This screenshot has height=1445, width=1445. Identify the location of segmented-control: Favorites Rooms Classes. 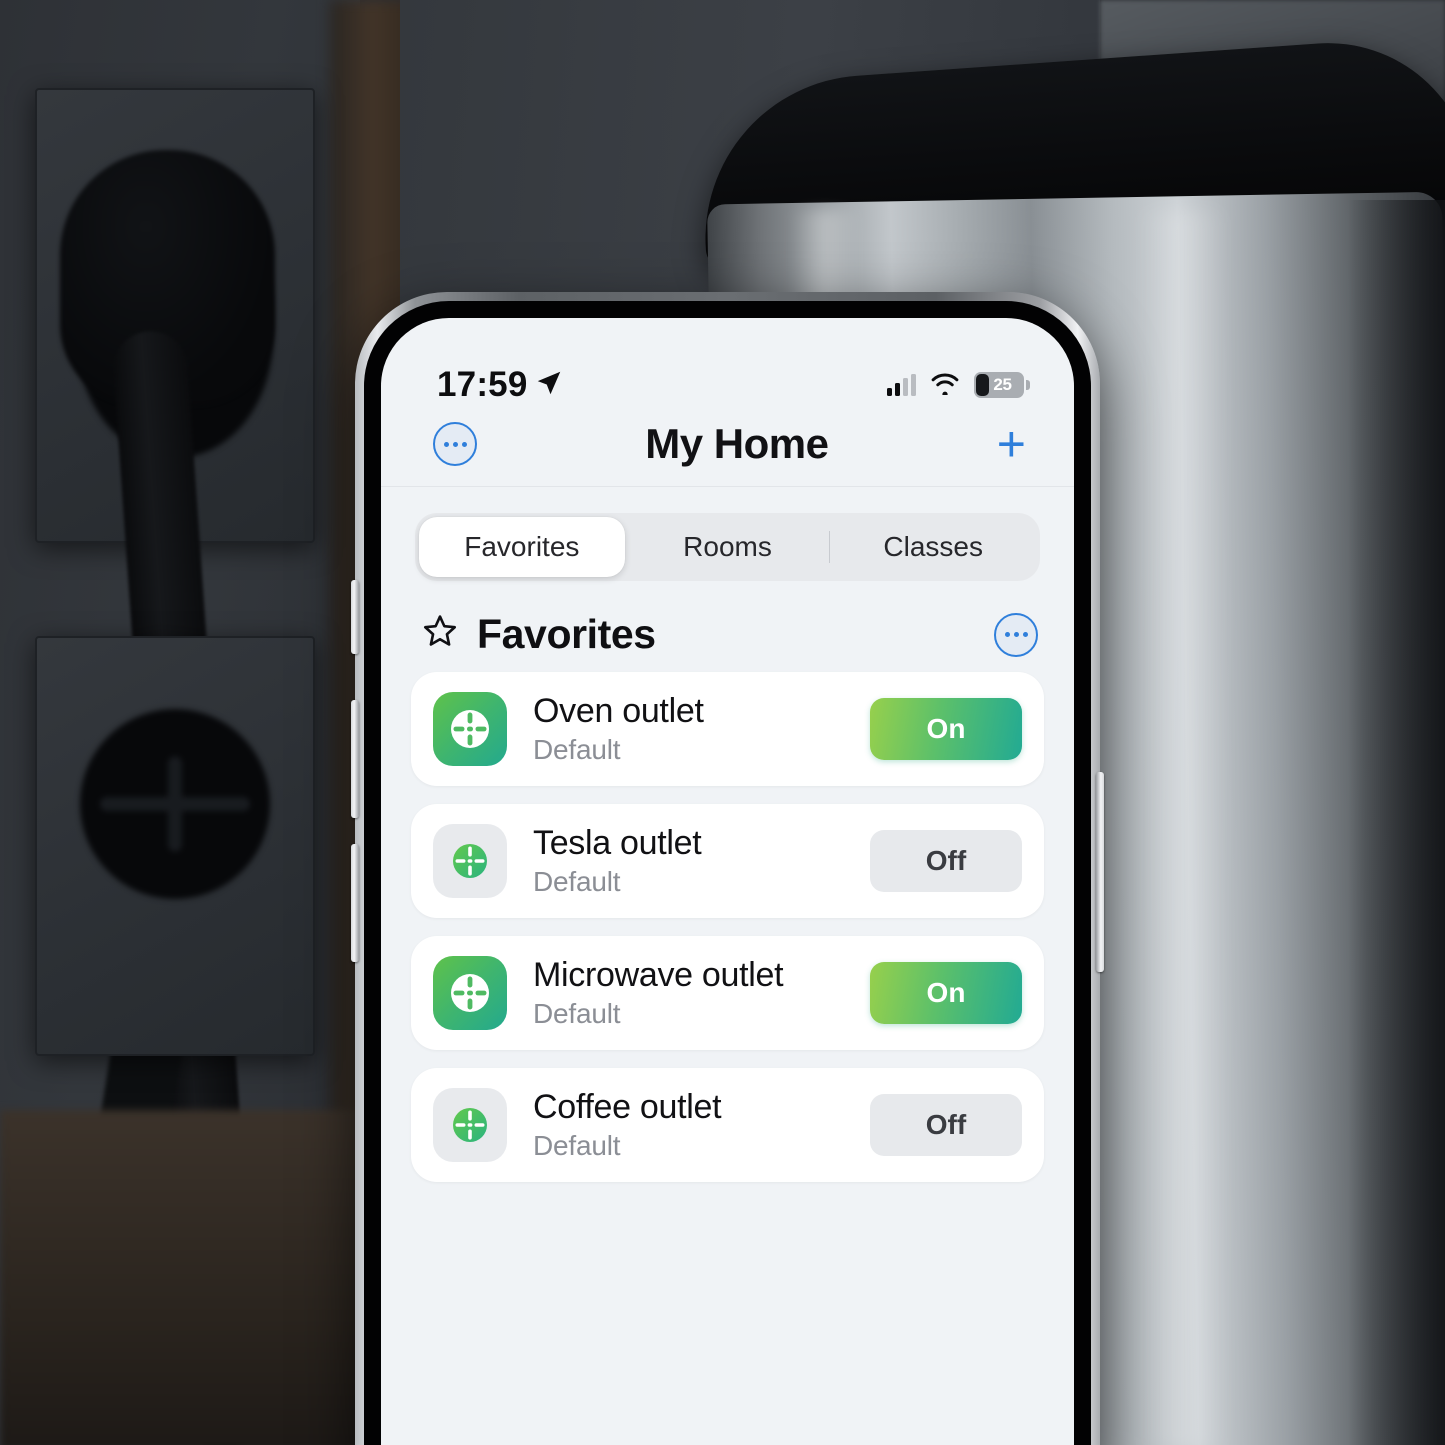
(727, 547).